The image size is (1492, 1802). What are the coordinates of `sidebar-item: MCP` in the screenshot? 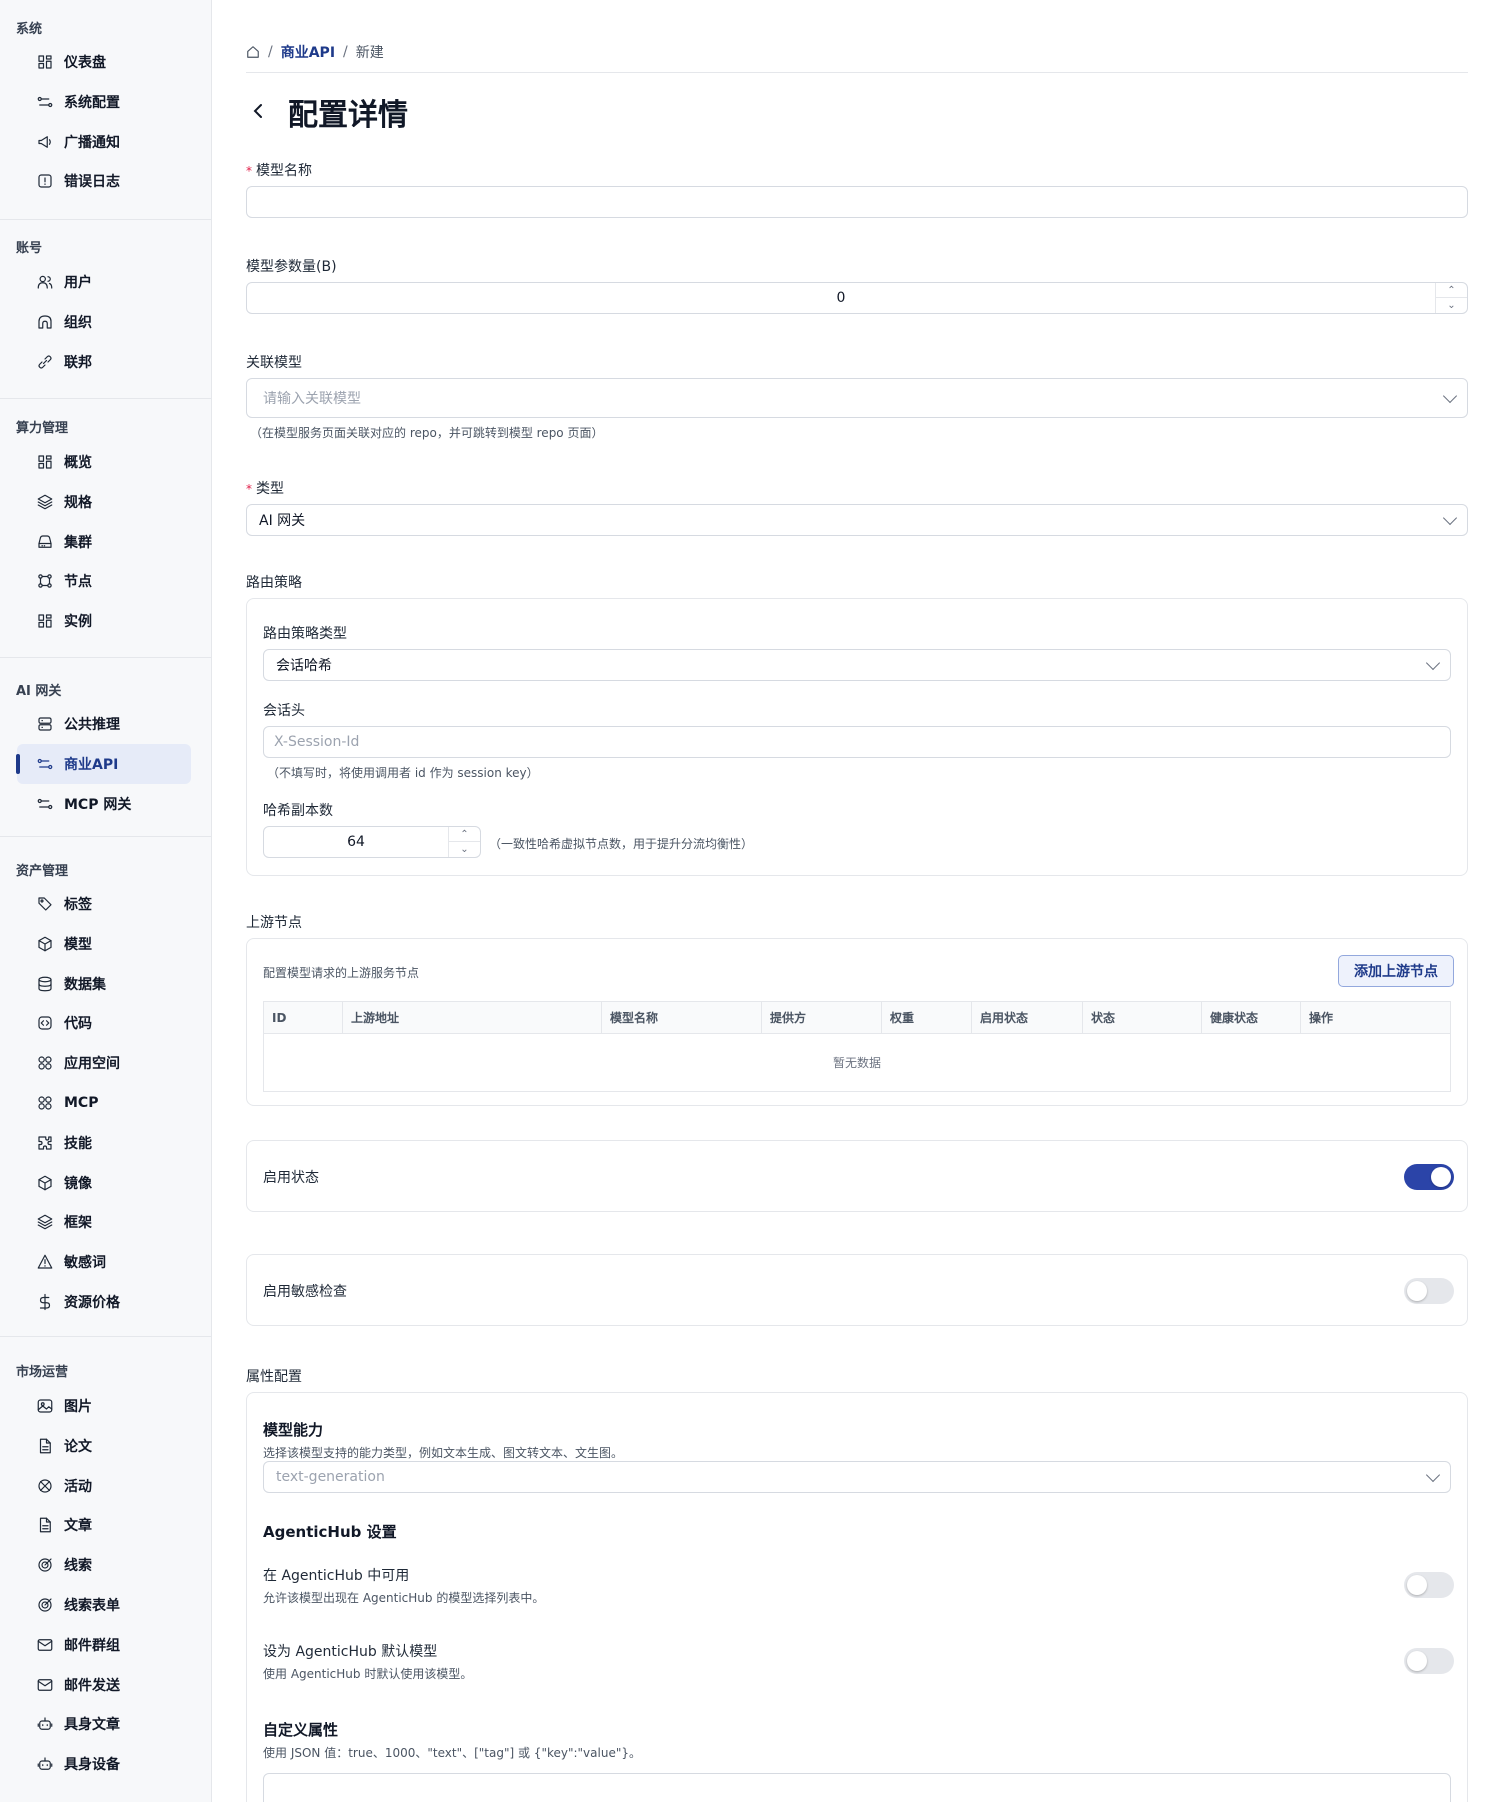 It's located at (104, 1103).